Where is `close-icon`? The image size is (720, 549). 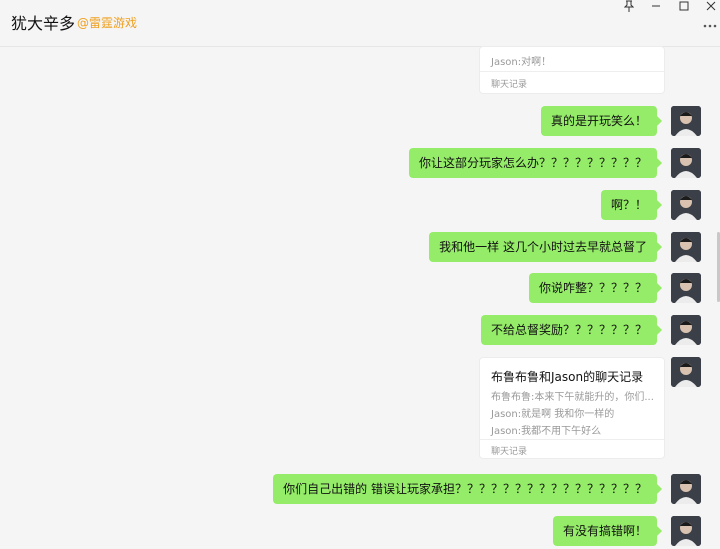
close-icon is located at coordinates (711, 7).